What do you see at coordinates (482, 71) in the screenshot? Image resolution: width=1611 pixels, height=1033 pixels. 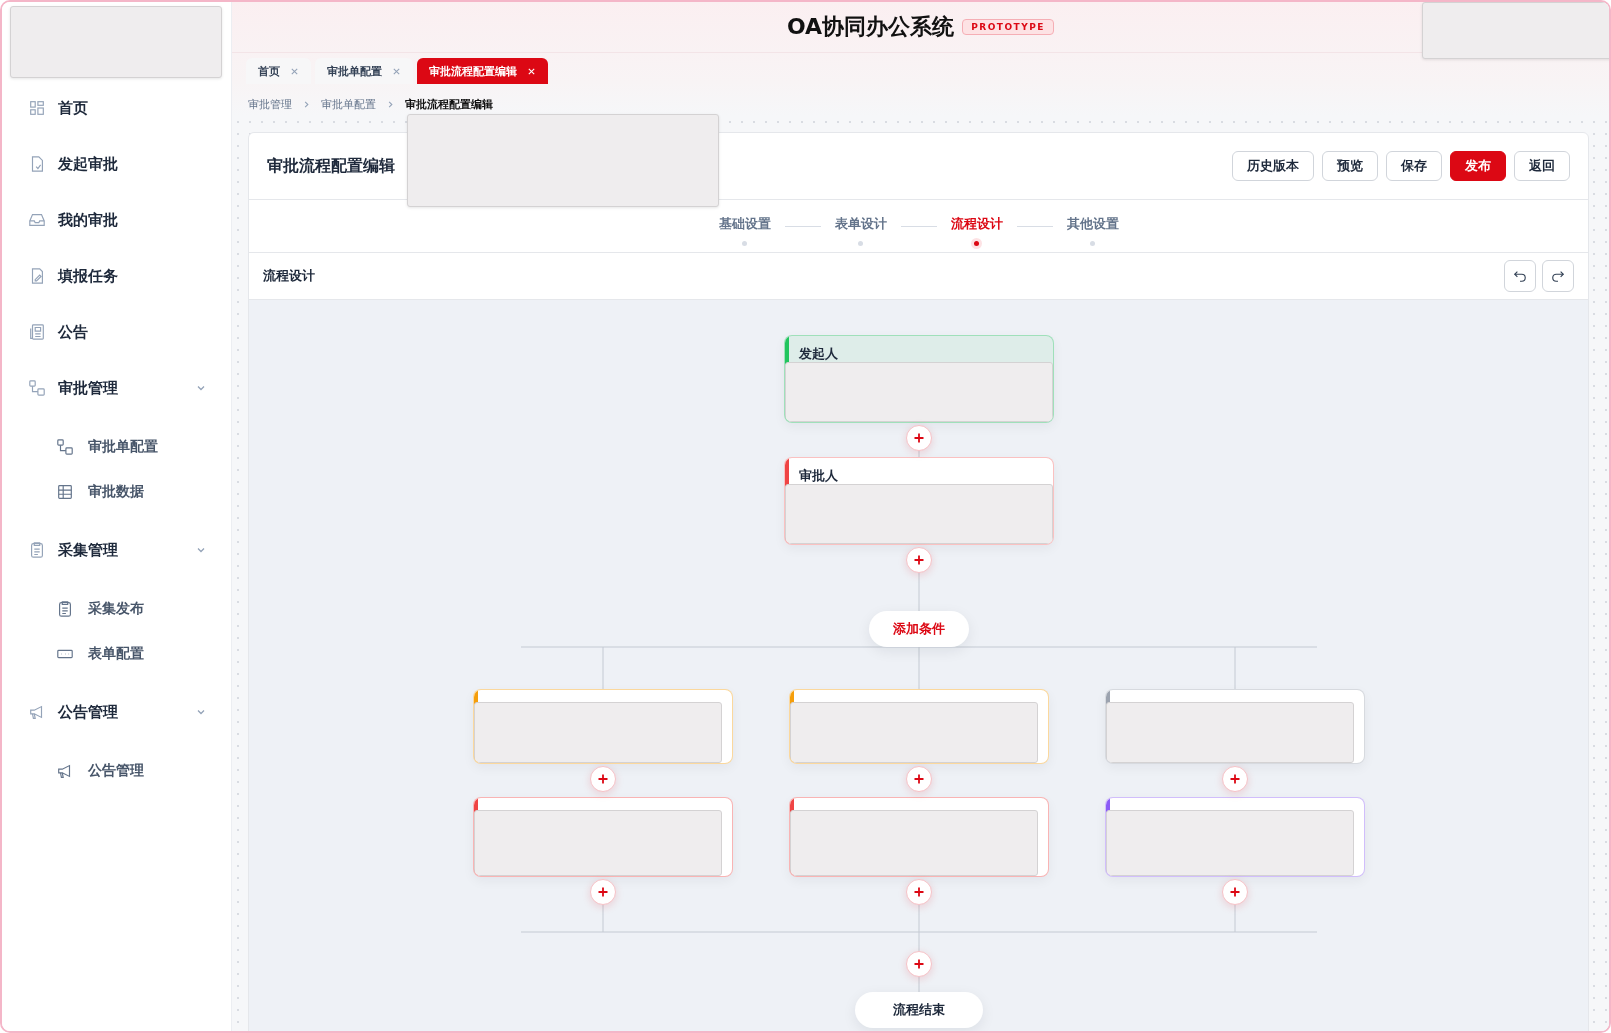 I see `page-tab: 审批流程配置编辑` at bounding box center [482, 71].